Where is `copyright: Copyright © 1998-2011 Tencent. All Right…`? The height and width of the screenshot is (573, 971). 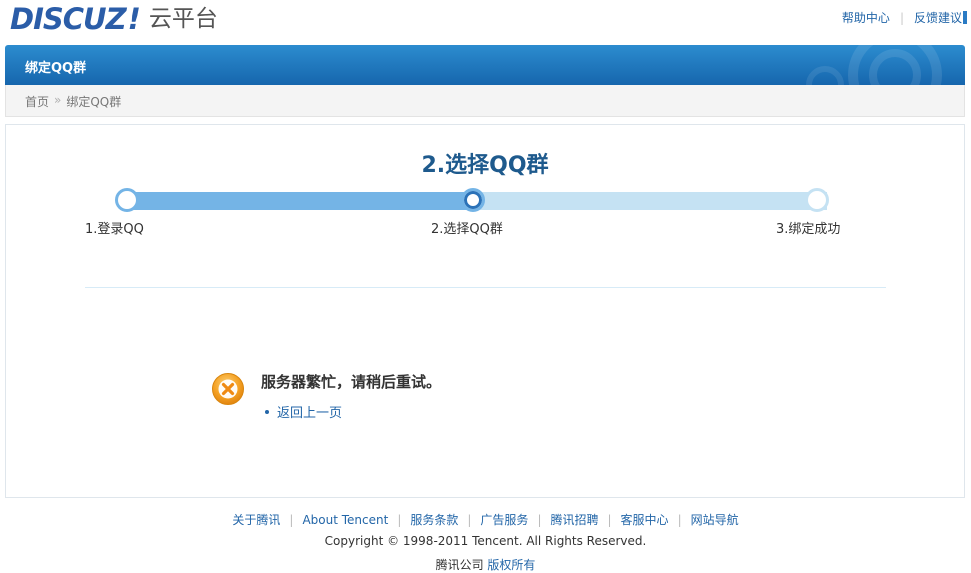 copyright: Copyright © 1998-2011 Tencent. All Right… is located at coordinates (485, 541).